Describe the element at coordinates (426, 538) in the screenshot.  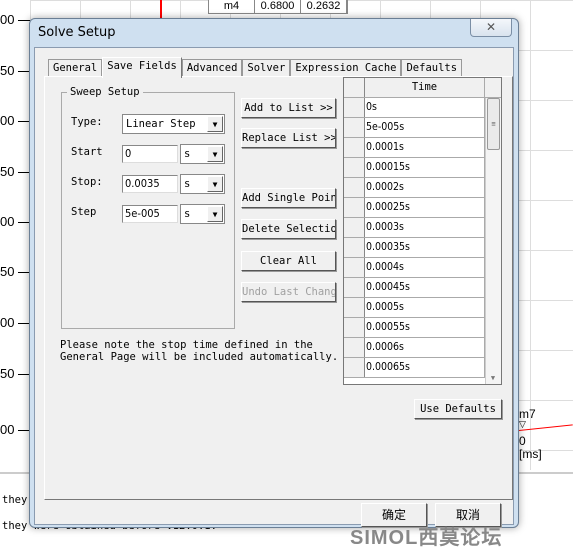
I see `watermark-logo: SIMOL西莫论坛` at that location.